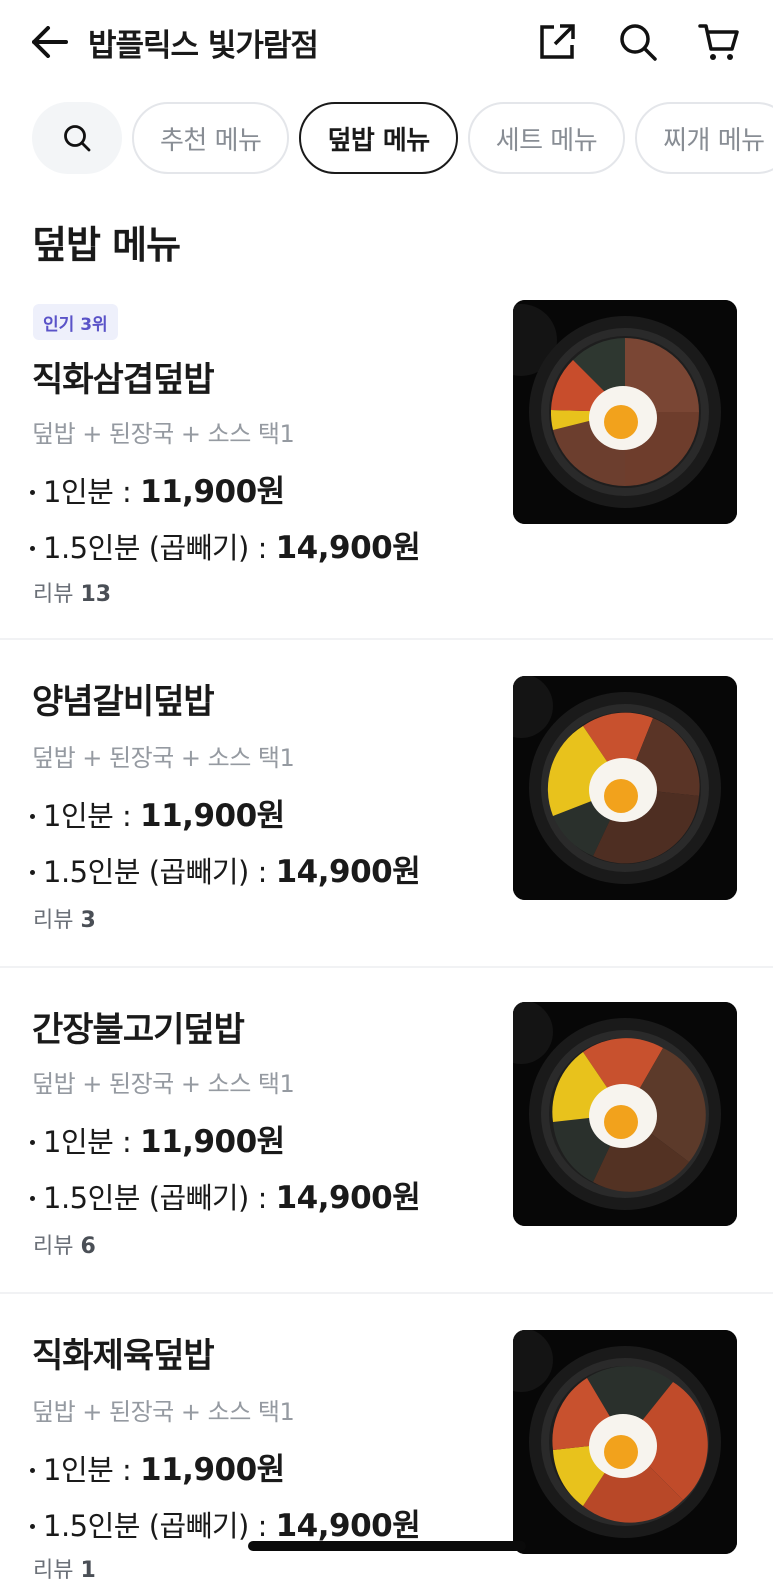  I want to click on cart-icon, so click(718, 42).